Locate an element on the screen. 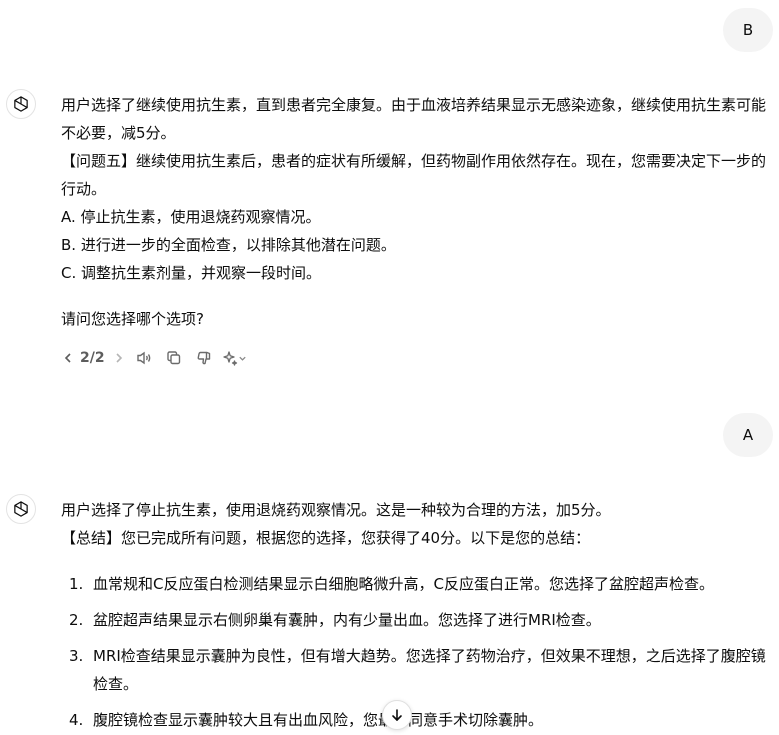 This screenshot has height=735, width=779. user-message-text: A is located at coordinates (748, 435).